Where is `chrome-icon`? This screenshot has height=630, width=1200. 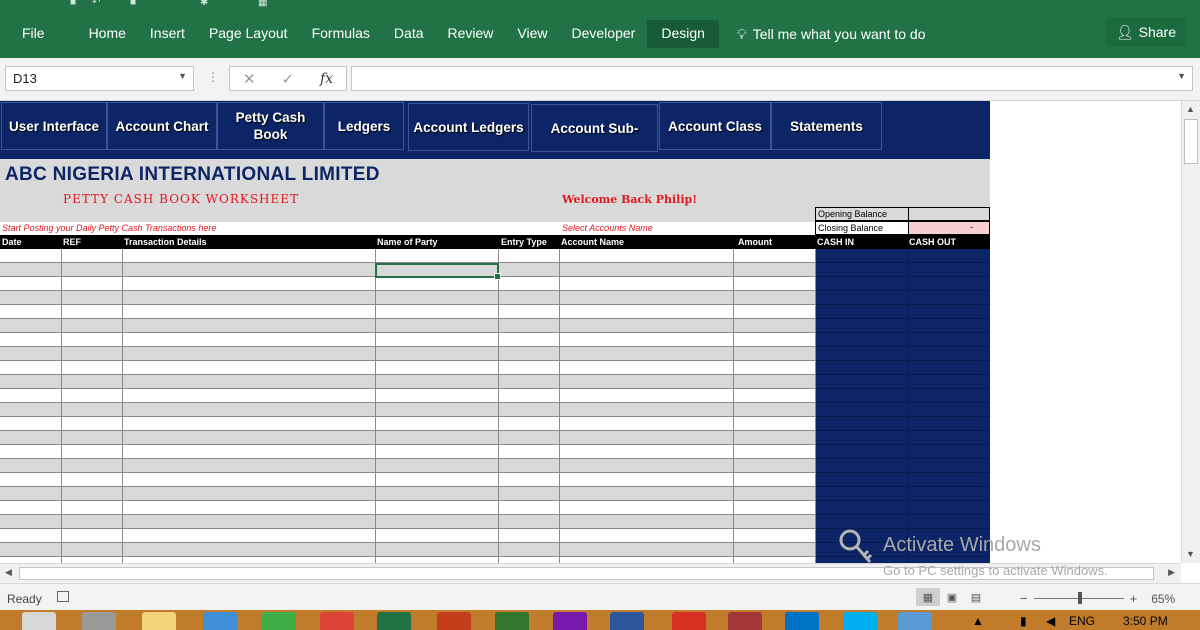 chrome-icon is located at coordinates (337, 621).